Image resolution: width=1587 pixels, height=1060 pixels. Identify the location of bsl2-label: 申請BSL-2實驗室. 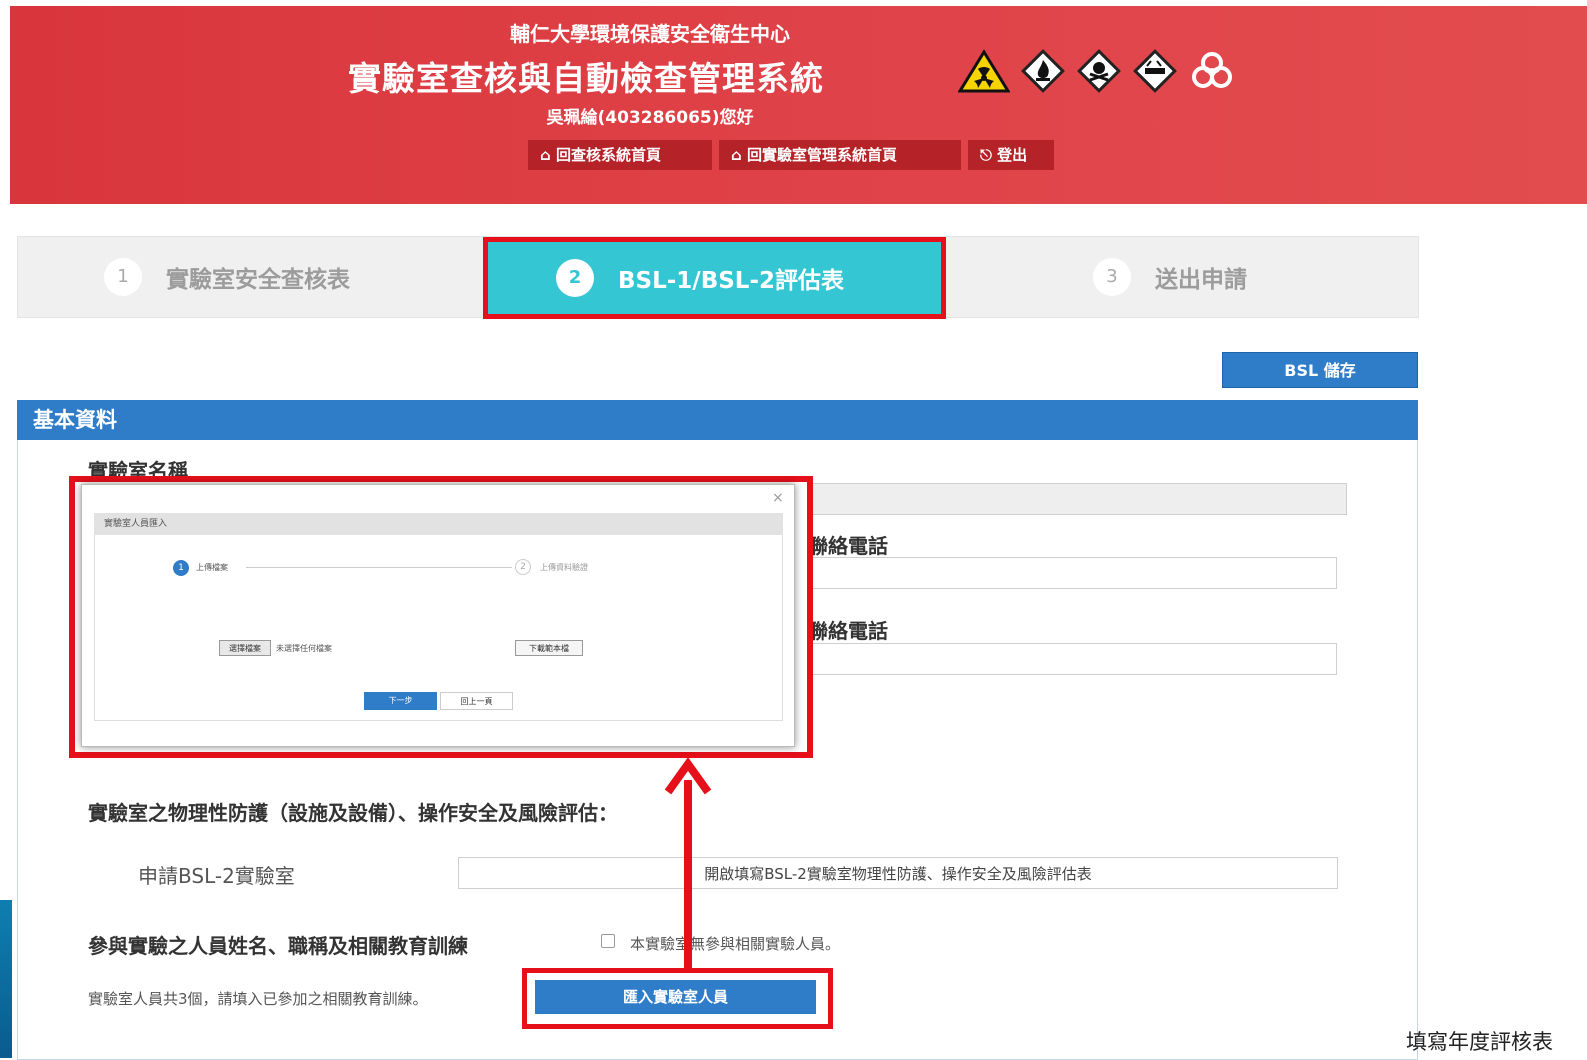
(216, 876).